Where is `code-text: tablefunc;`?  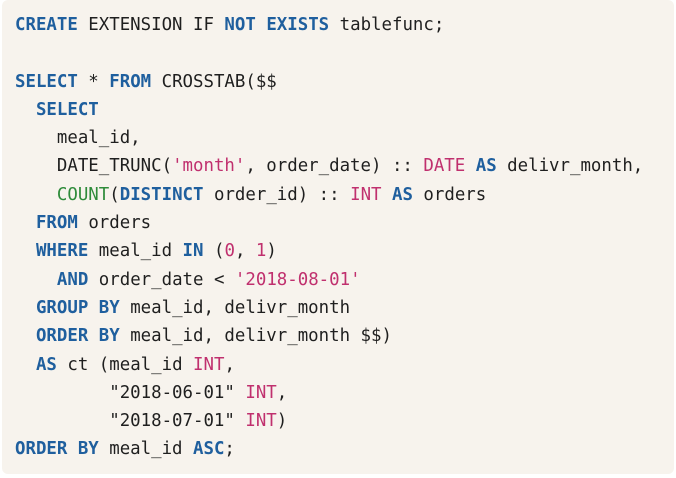
code-text: tablefunc; is located at coordinates (387, 25).